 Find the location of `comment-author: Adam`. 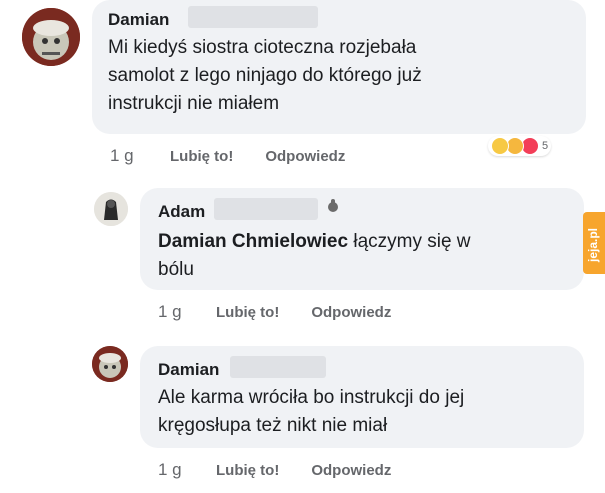

comment-author: Adam is located at coordinates (181, 212).